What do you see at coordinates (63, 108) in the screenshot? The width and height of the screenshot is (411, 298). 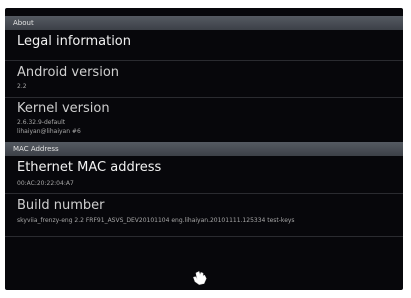 I see `pref-title: Kernel version` at bounding box center [63, 108].